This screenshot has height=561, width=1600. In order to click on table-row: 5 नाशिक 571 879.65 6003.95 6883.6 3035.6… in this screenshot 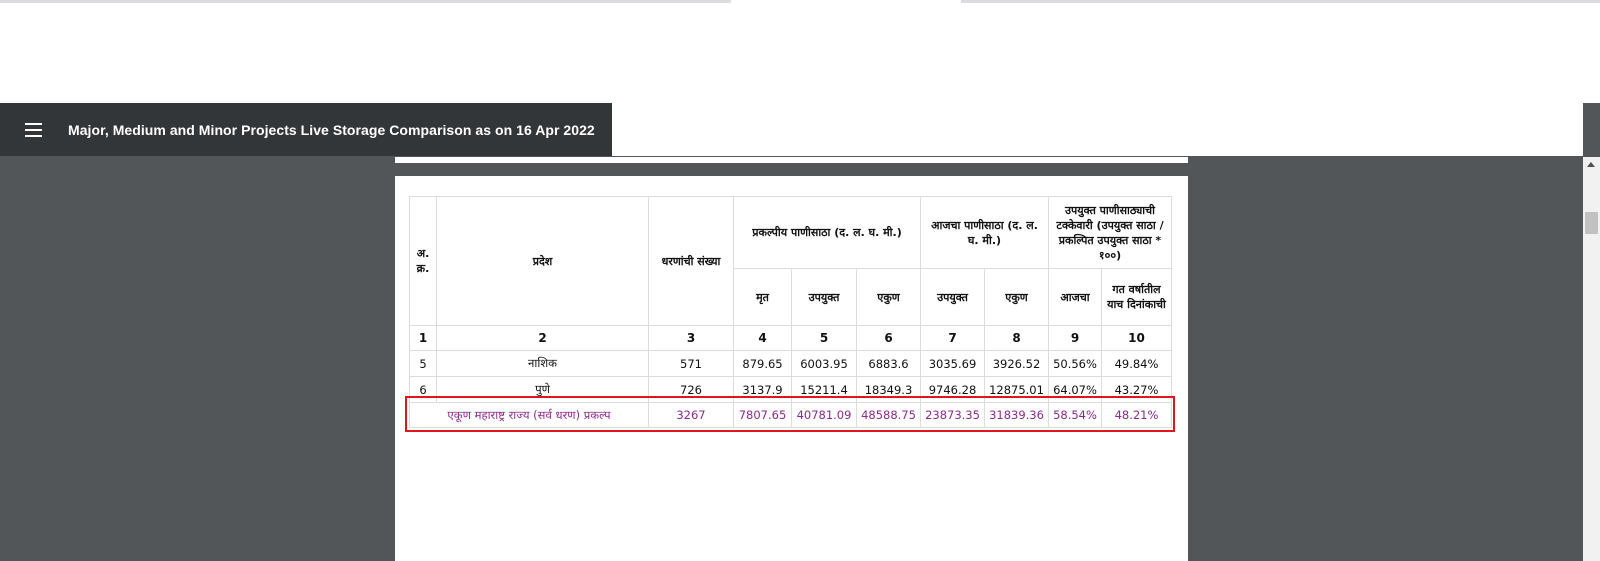, I will do `click(790, 363)`.